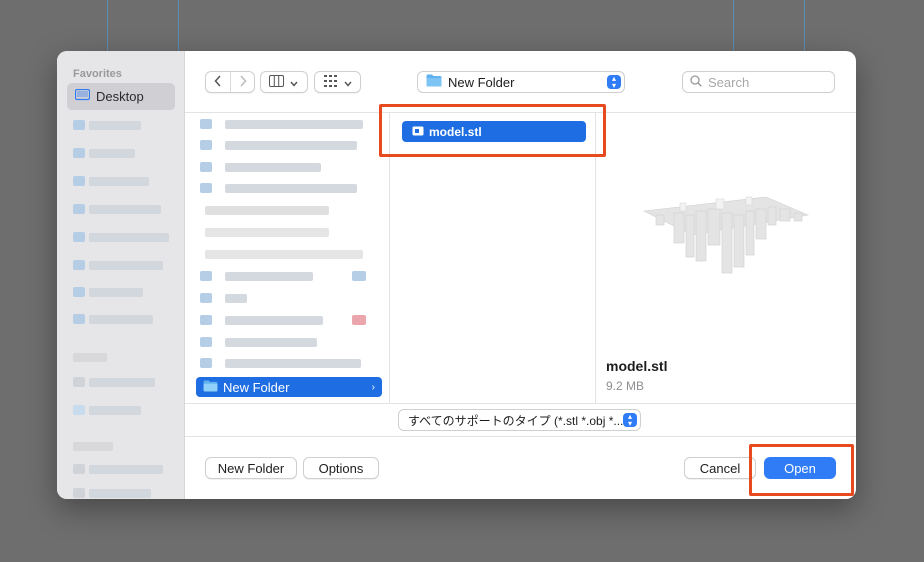  What do you see at coordinates (331, 82) in the screenshot?
I see `grid-group-icon` at bounding box center [331, 82].